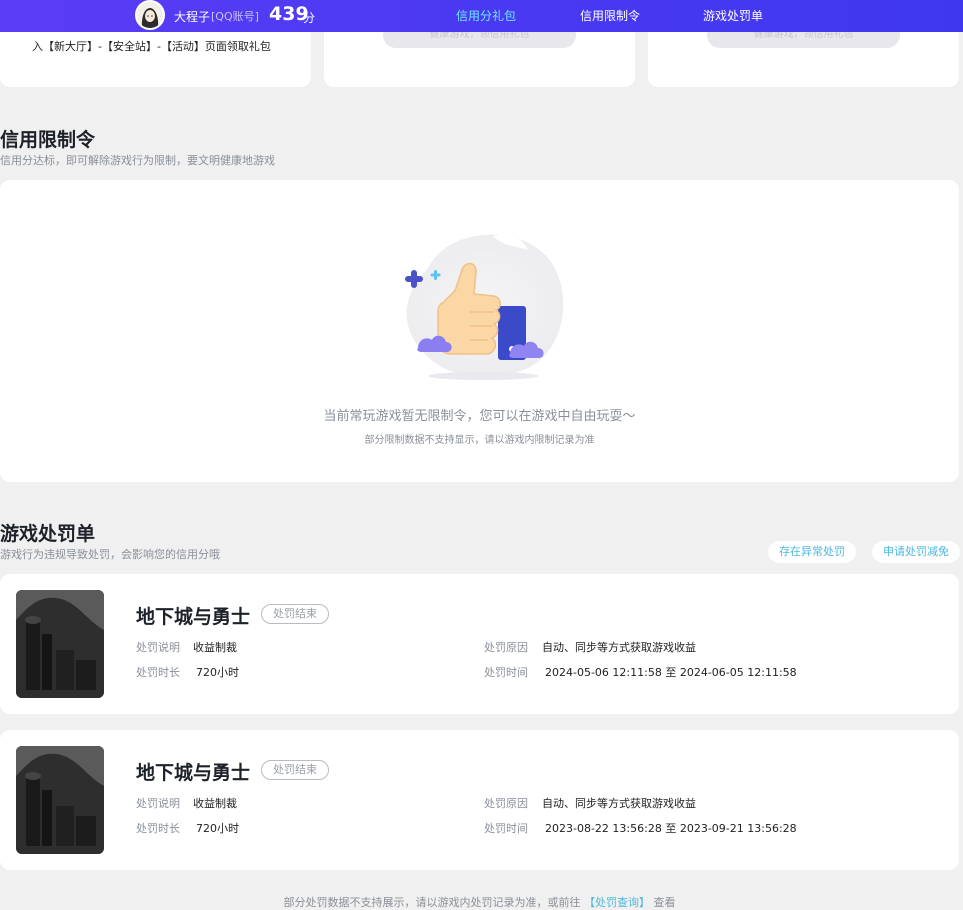 The width and height of the screenshot is (963, 910). What do you see at coordinates (484, 307) in the screenshot?
I see `thumbs-up-illustration-icon` at bounding box center [484, 307].